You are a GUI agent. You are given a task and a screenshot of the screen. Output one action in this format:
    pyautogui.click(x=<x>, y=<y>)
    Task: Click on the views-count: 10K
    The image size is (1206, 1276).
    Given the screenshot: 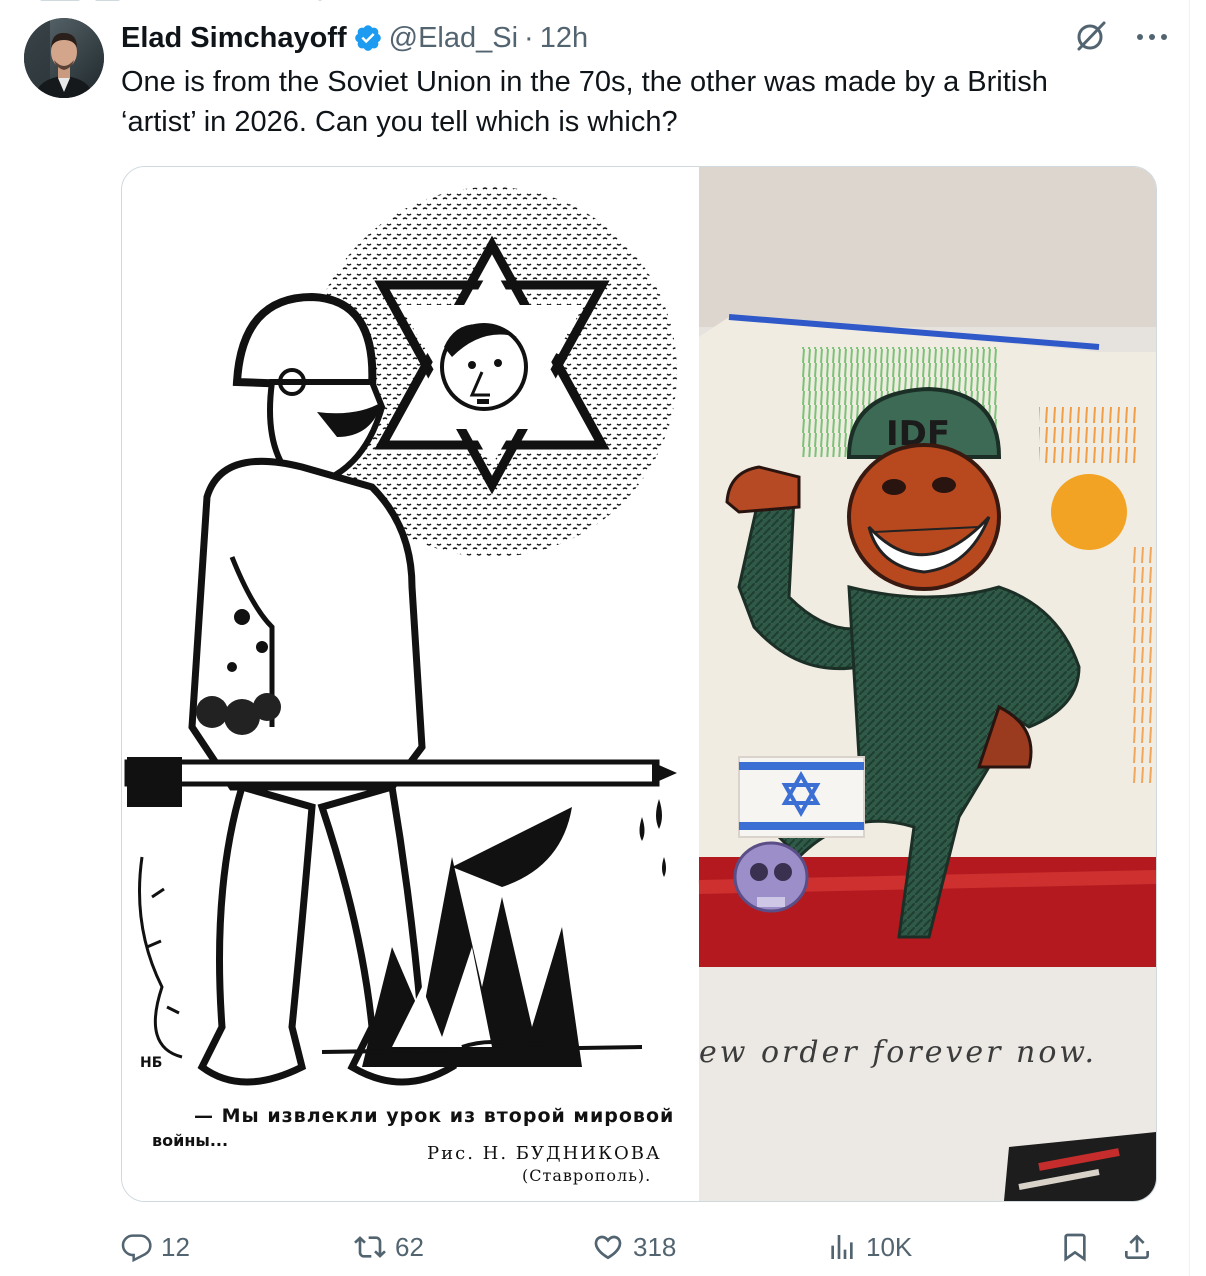 What is the action you would take?
    pyautogui.click(x=889, y=1246)
    